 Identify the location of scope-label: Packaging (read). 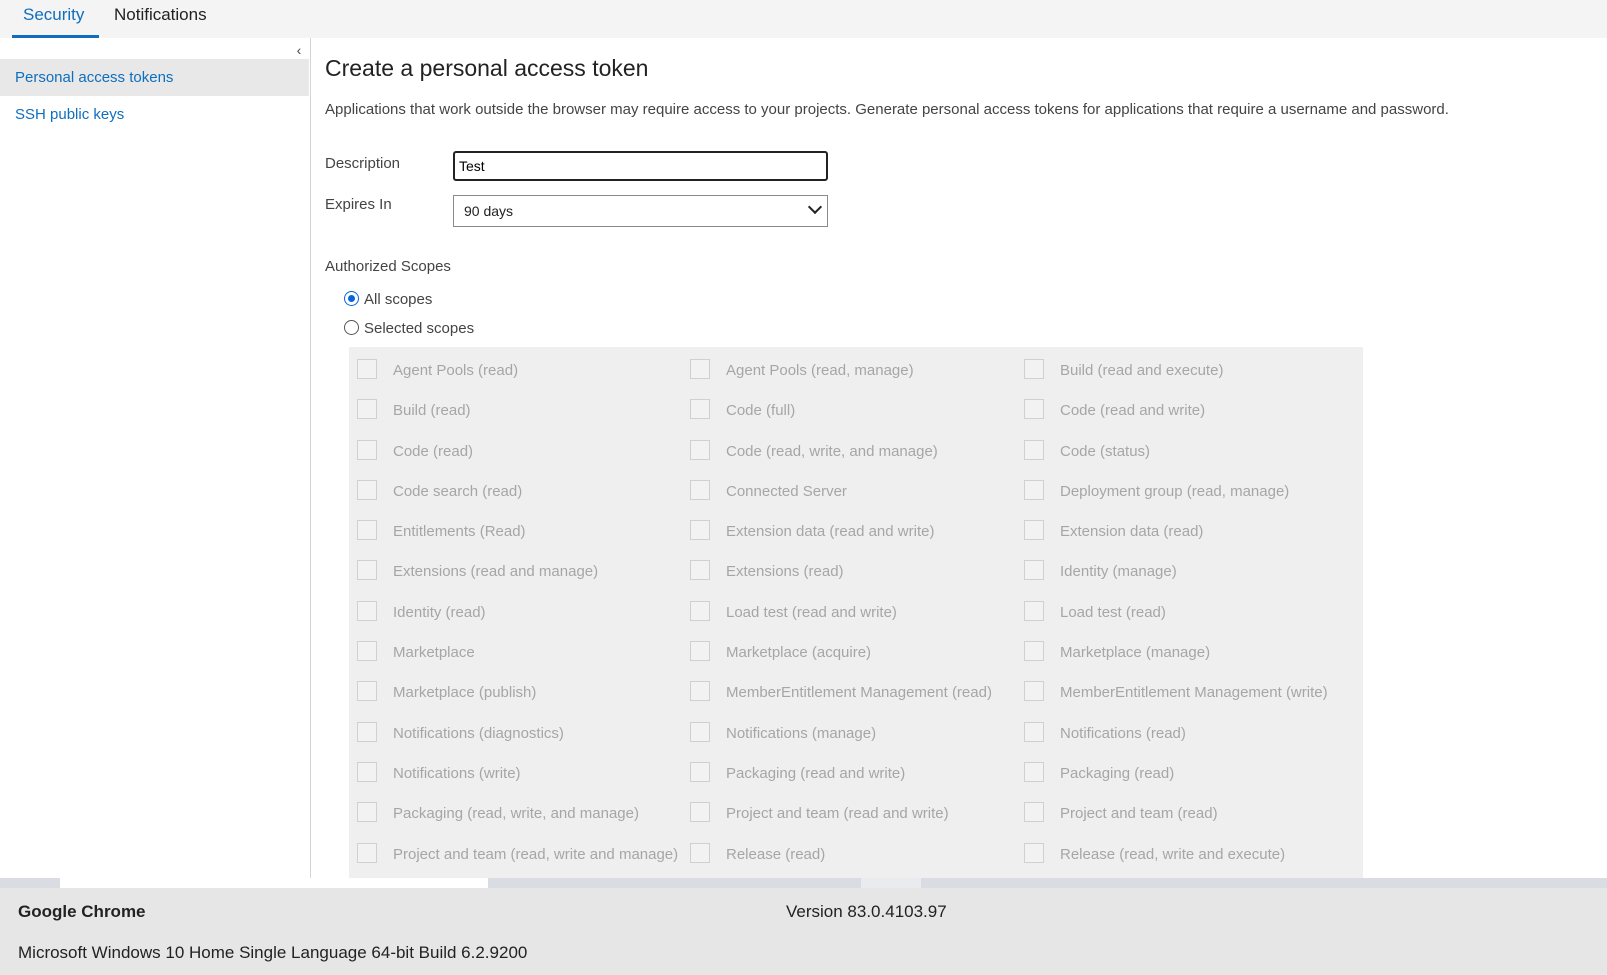
(1117, 773).